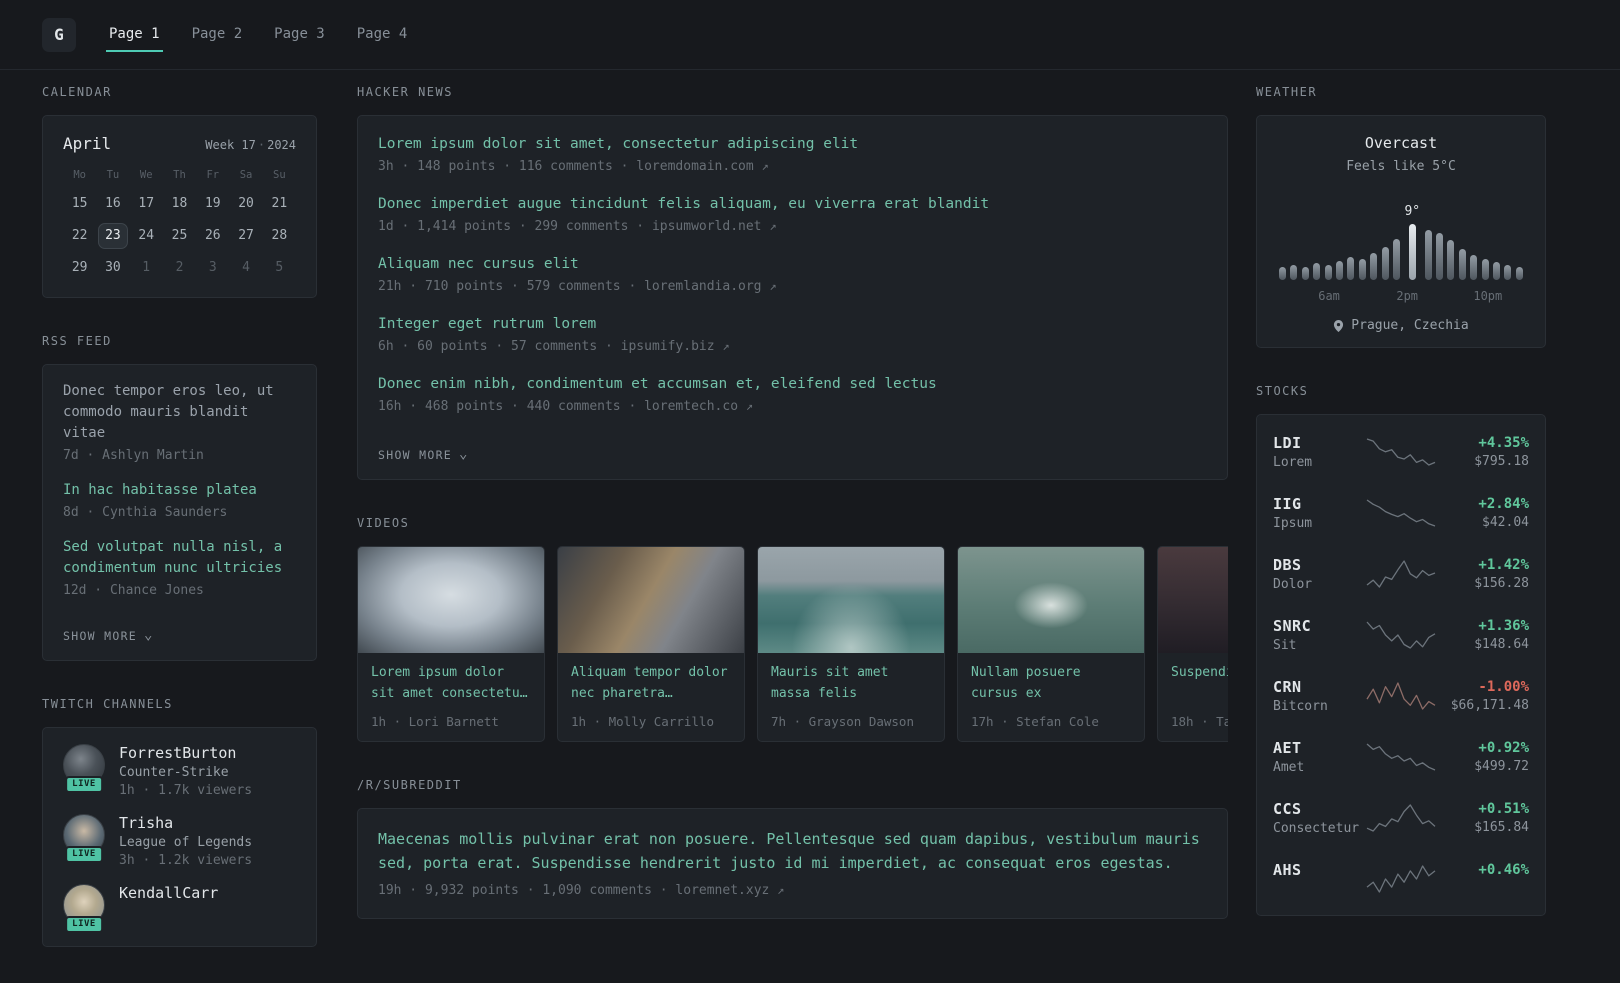  Describe the element at coordinates (702, 166) in the screenshot. I see `source-domain-link: loremdomain.com ↗` at that location.